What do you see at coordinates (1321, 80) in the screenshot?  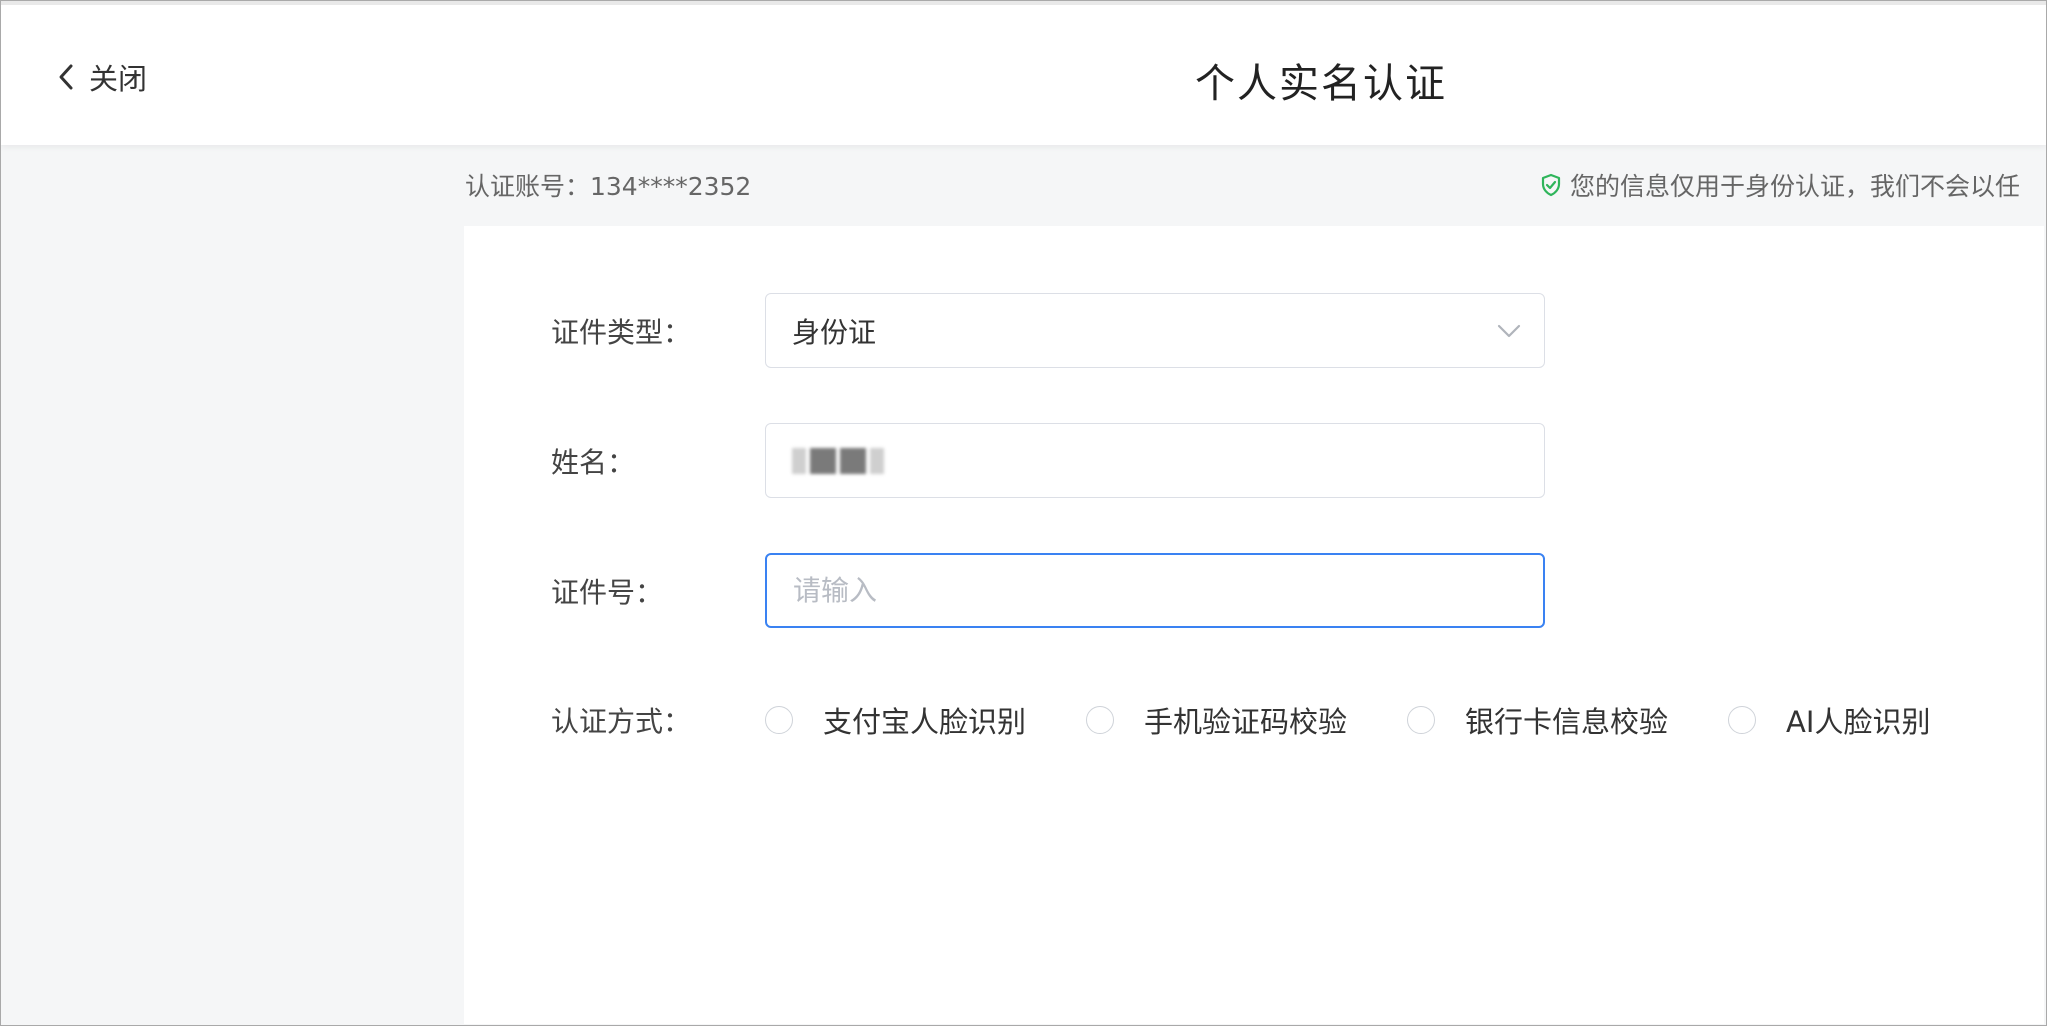 I see `page-title: 个人实名认证` at bounding box center [1321, 80].